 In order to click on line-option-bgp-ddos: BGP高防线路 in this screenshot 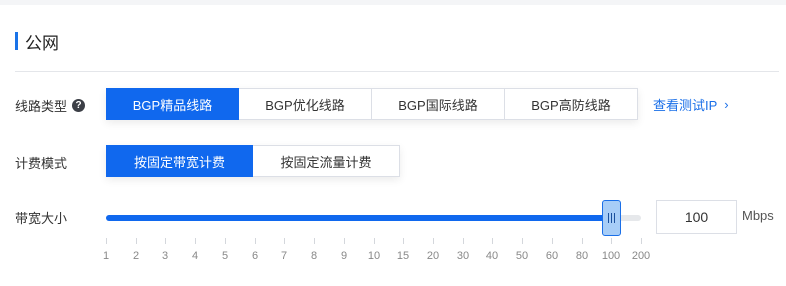, I will do `click(571, 104)`.